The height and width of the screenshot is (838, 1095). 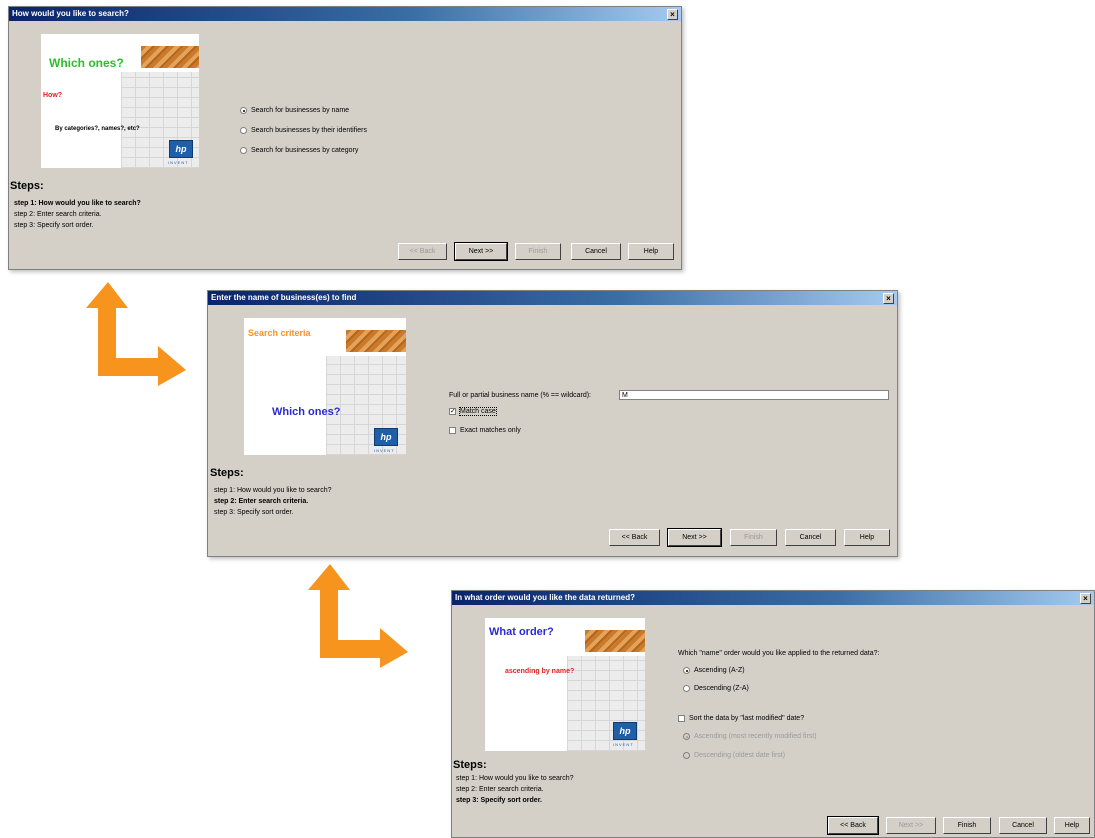 I want to click on option-by-identifiers: Search businesses by their identifiers, so click(x=303, y=130).